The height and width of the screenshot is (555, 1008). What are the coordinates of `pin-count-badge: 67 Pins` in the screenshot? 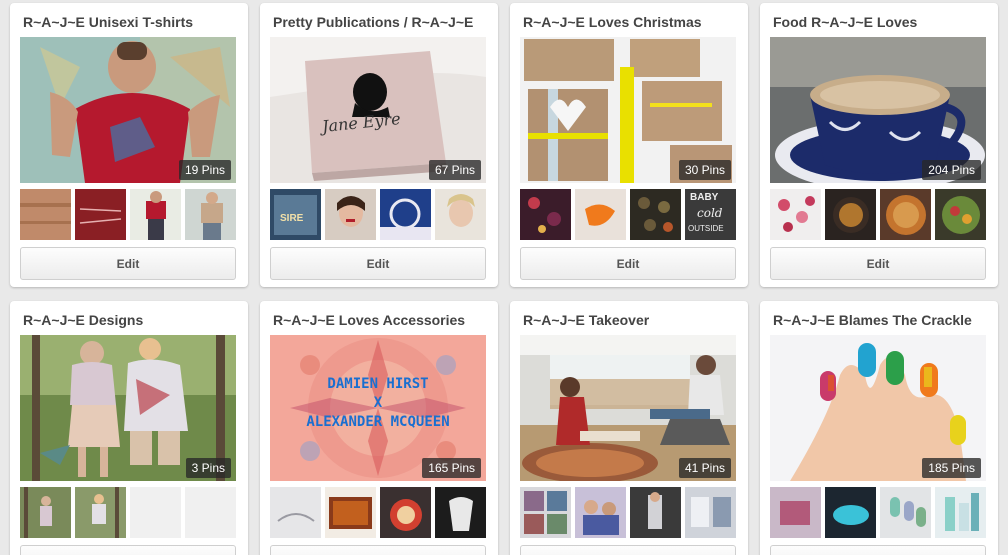 It's located at (454, 170).